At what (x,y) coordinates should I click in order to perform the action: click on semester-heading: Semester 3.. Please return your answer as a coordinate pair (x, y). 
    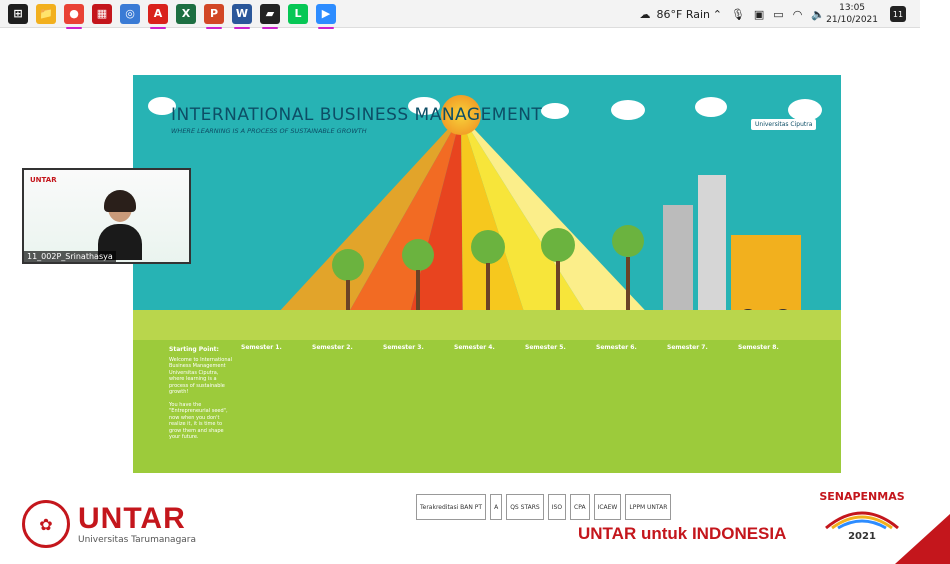
    Looking at the image, I should click on (403, 347).